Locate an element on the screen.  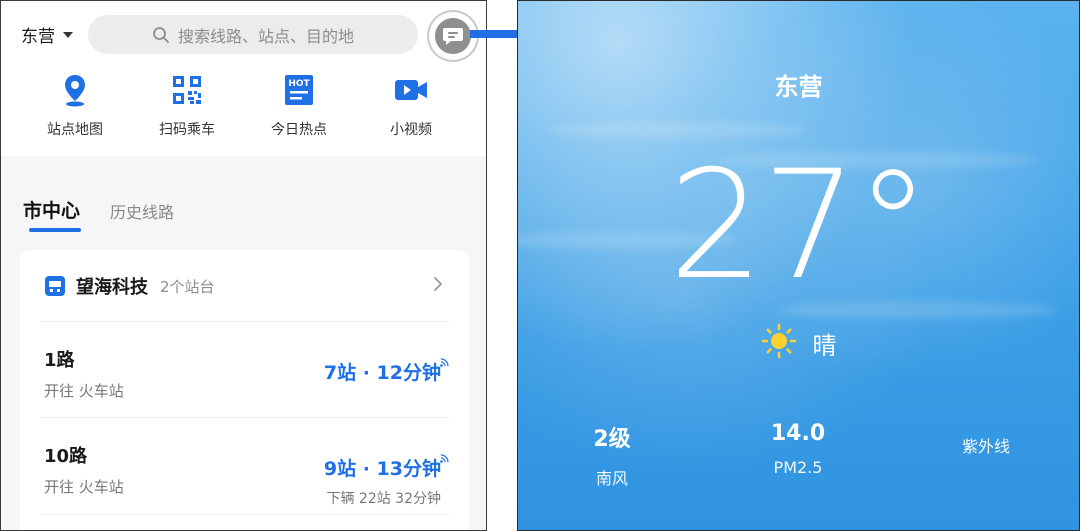
sun-icon is located at coordinates (779, 343).